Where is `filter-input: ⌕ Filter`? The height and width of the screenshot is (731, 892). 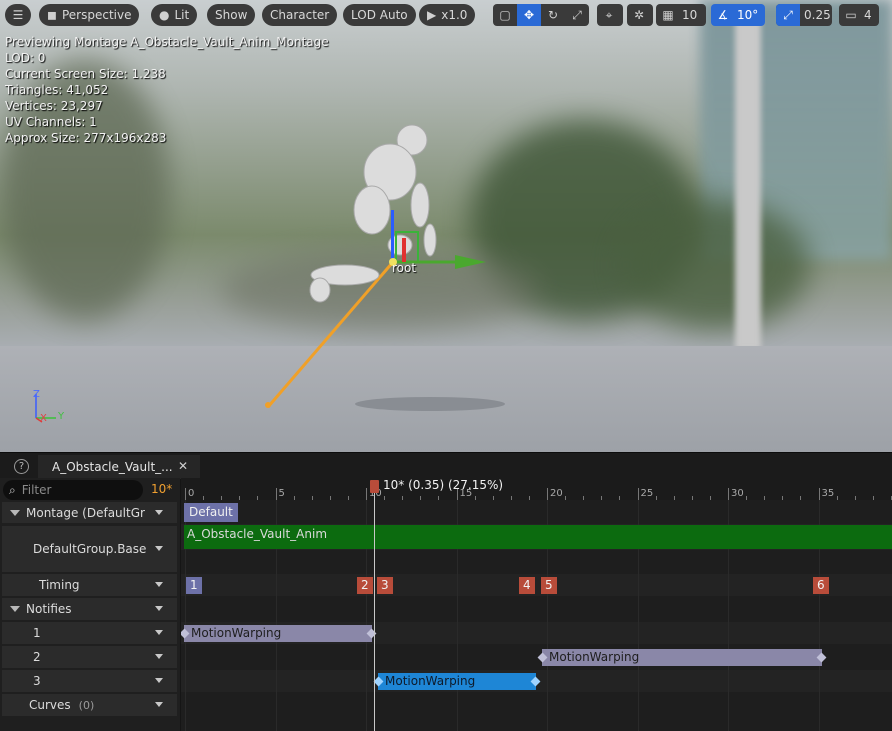
filter-input: ⌕ Filter is located at coordinates (73, 490).